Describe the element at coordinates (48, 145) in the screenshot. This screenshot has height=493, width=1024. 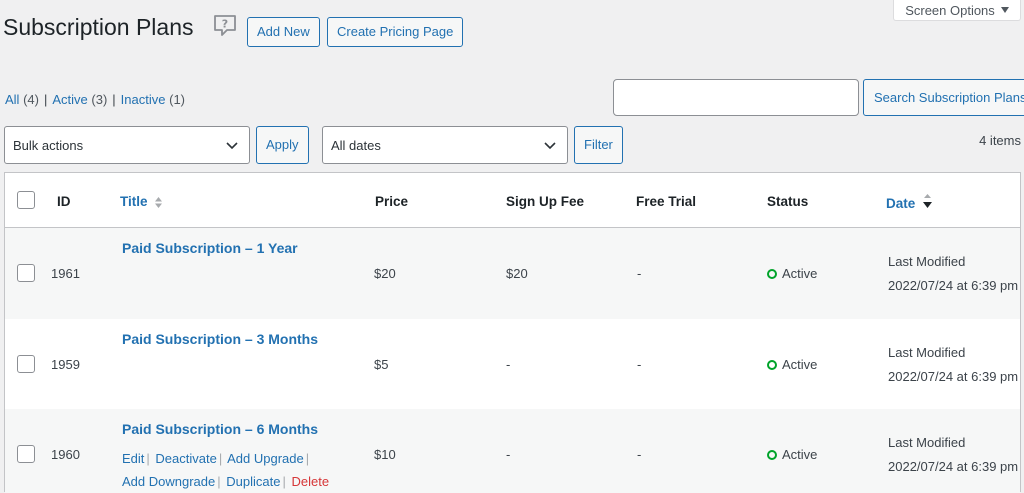
I see `bulk-actions-value: Bulk actions` at that location.